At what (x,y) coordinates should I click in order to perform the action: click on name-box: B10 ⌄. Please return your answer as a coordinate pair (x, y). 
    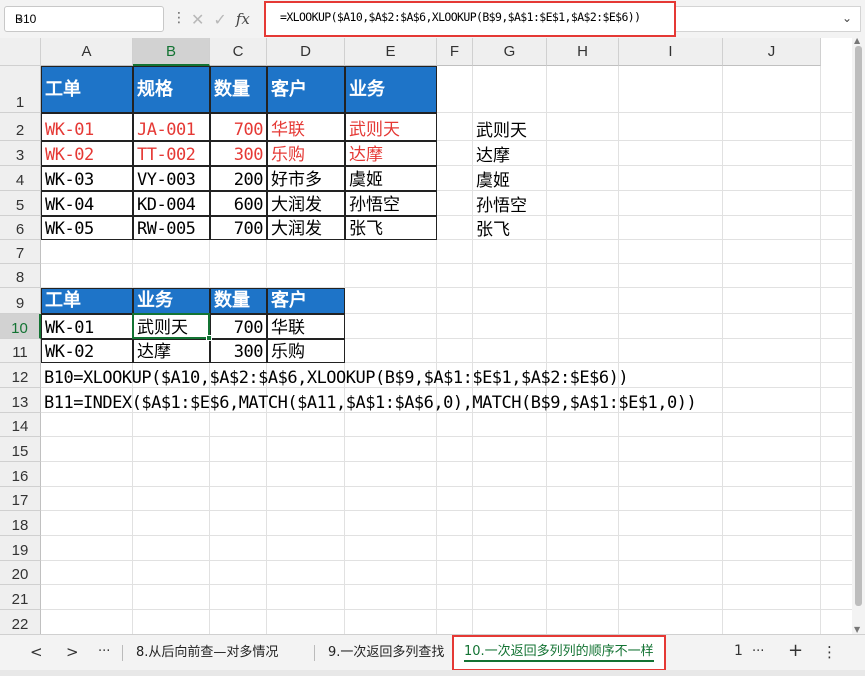
    Looking at the image, I should click on (84, 19).